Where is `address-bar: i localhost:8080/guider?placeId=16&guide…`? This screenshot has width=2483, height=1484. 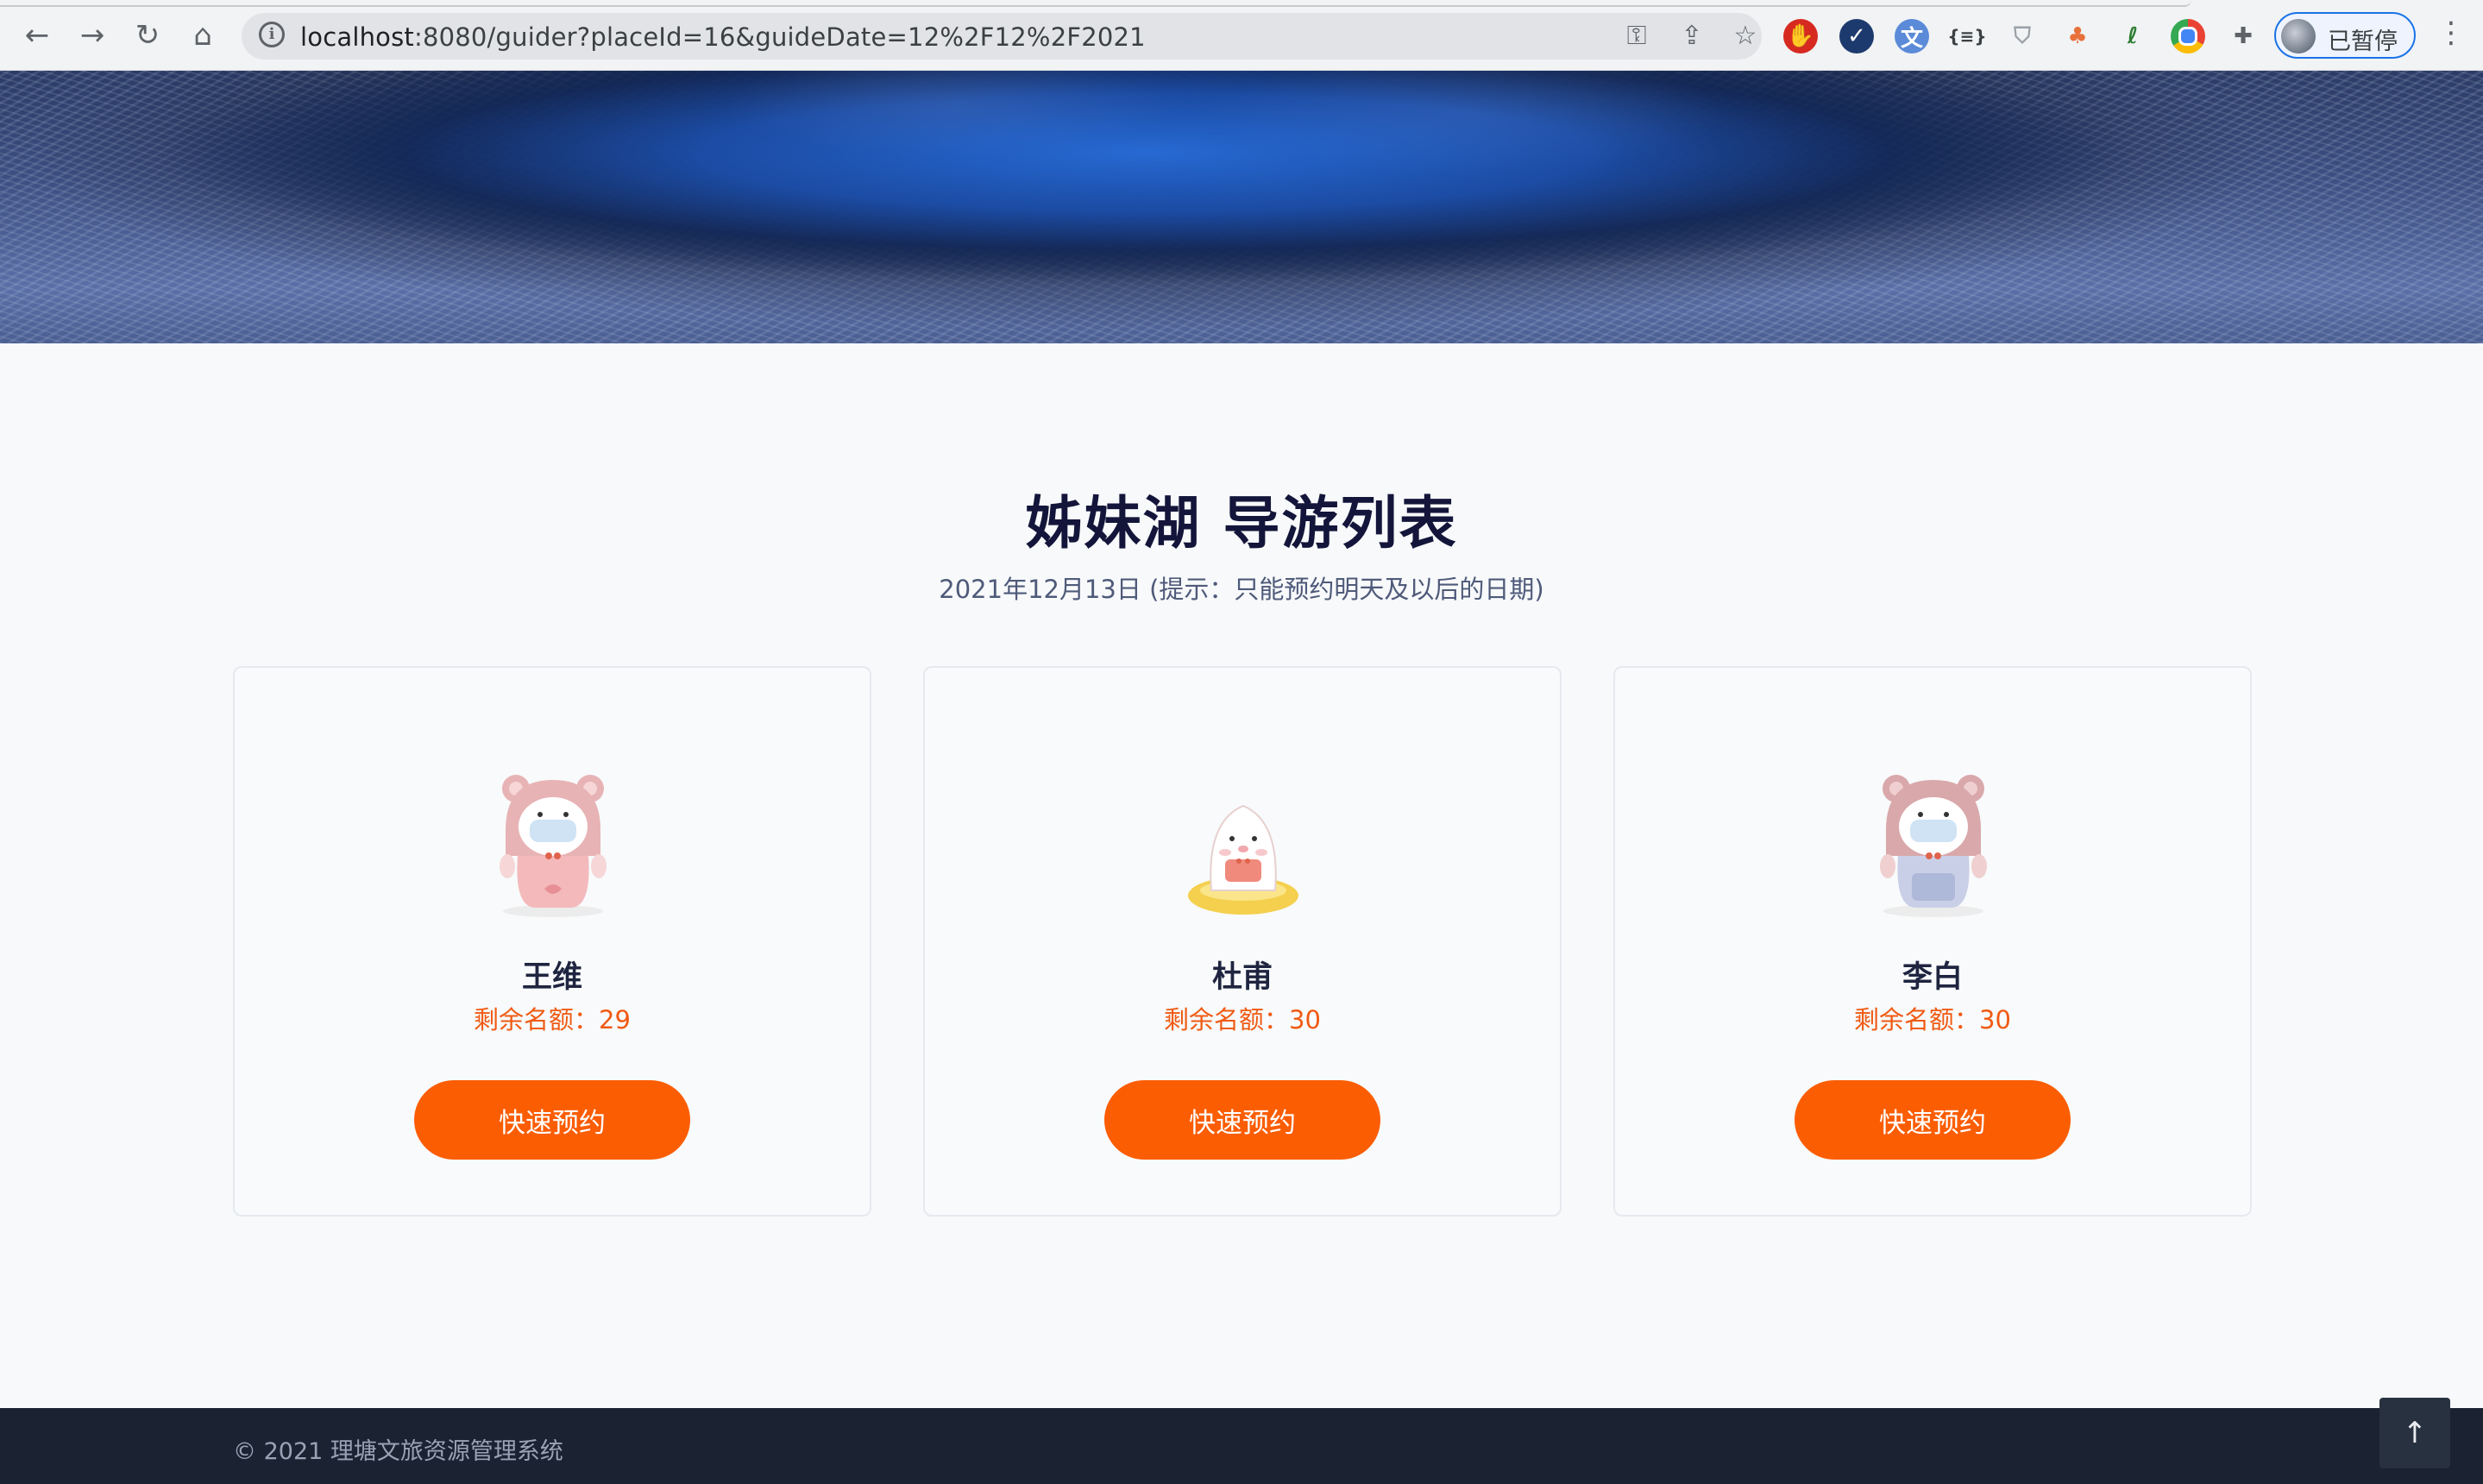 address-bar: i localhost:8080/guider?placeId=16&guide… is located at coordinates (1002, 36).